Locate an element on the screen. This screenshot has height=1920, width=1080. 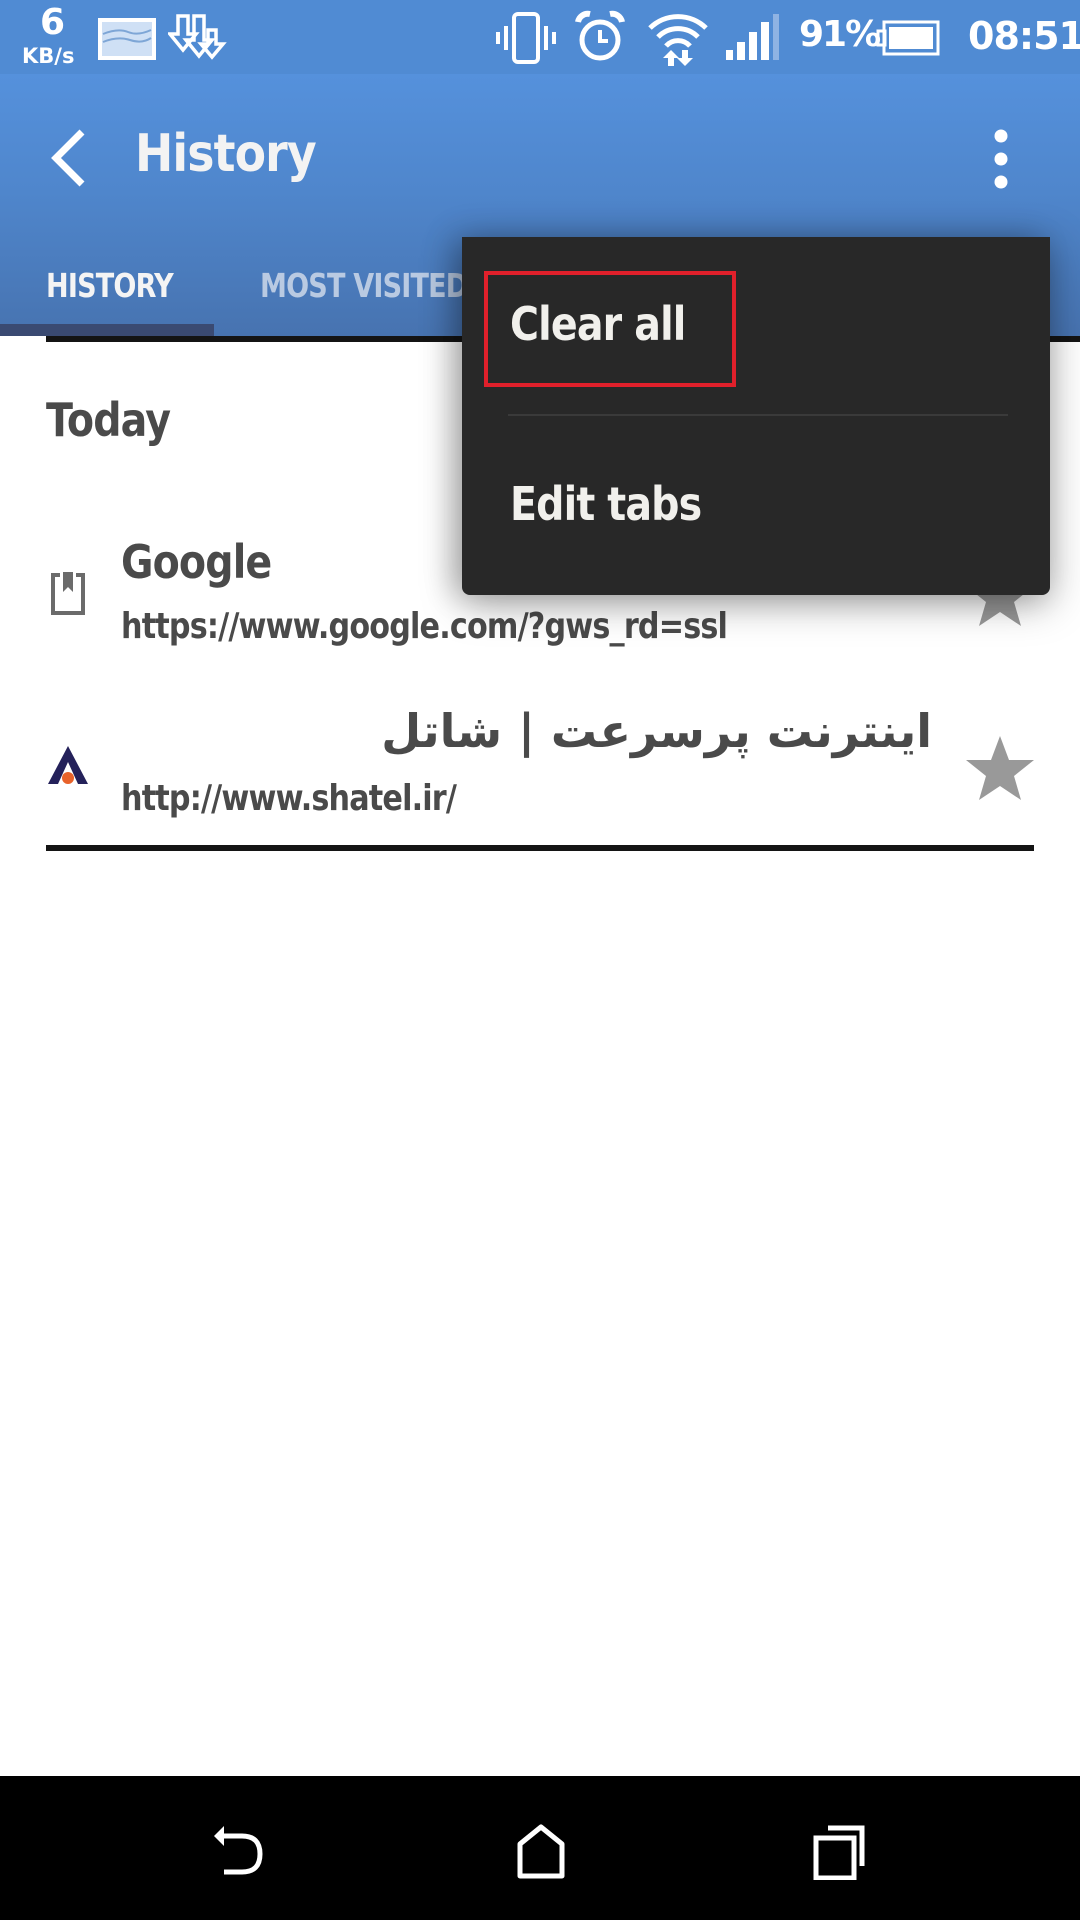
tab-most-visited: MOST VISITED is located at coordinates (364, 285).